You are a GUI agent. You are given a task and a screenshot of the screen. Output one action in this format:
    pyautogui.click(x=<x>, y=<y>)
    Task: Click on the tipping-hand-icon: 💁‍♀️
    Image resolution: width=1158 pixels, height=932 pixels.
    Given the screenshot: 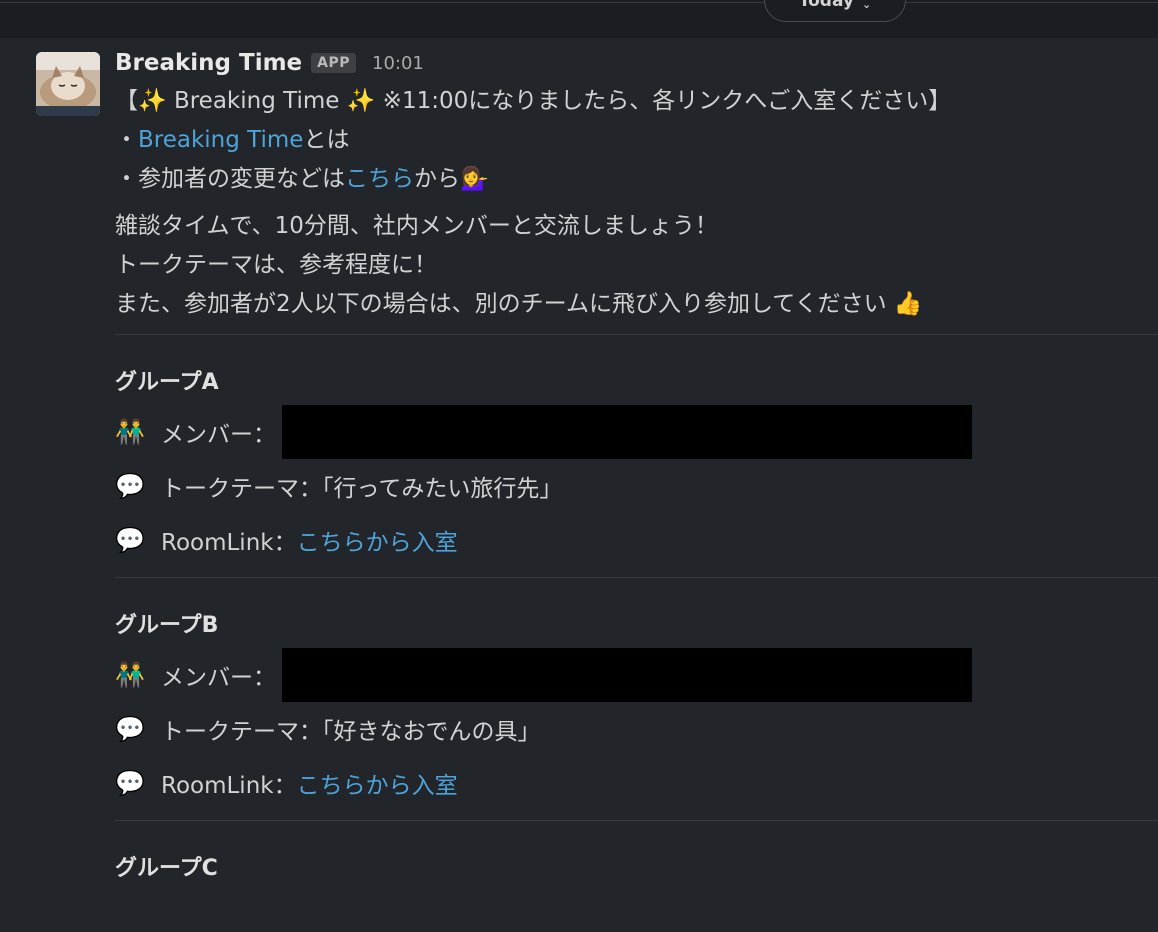 What is the action you would take?
    pyautogui.click(x=474, y=179)
    